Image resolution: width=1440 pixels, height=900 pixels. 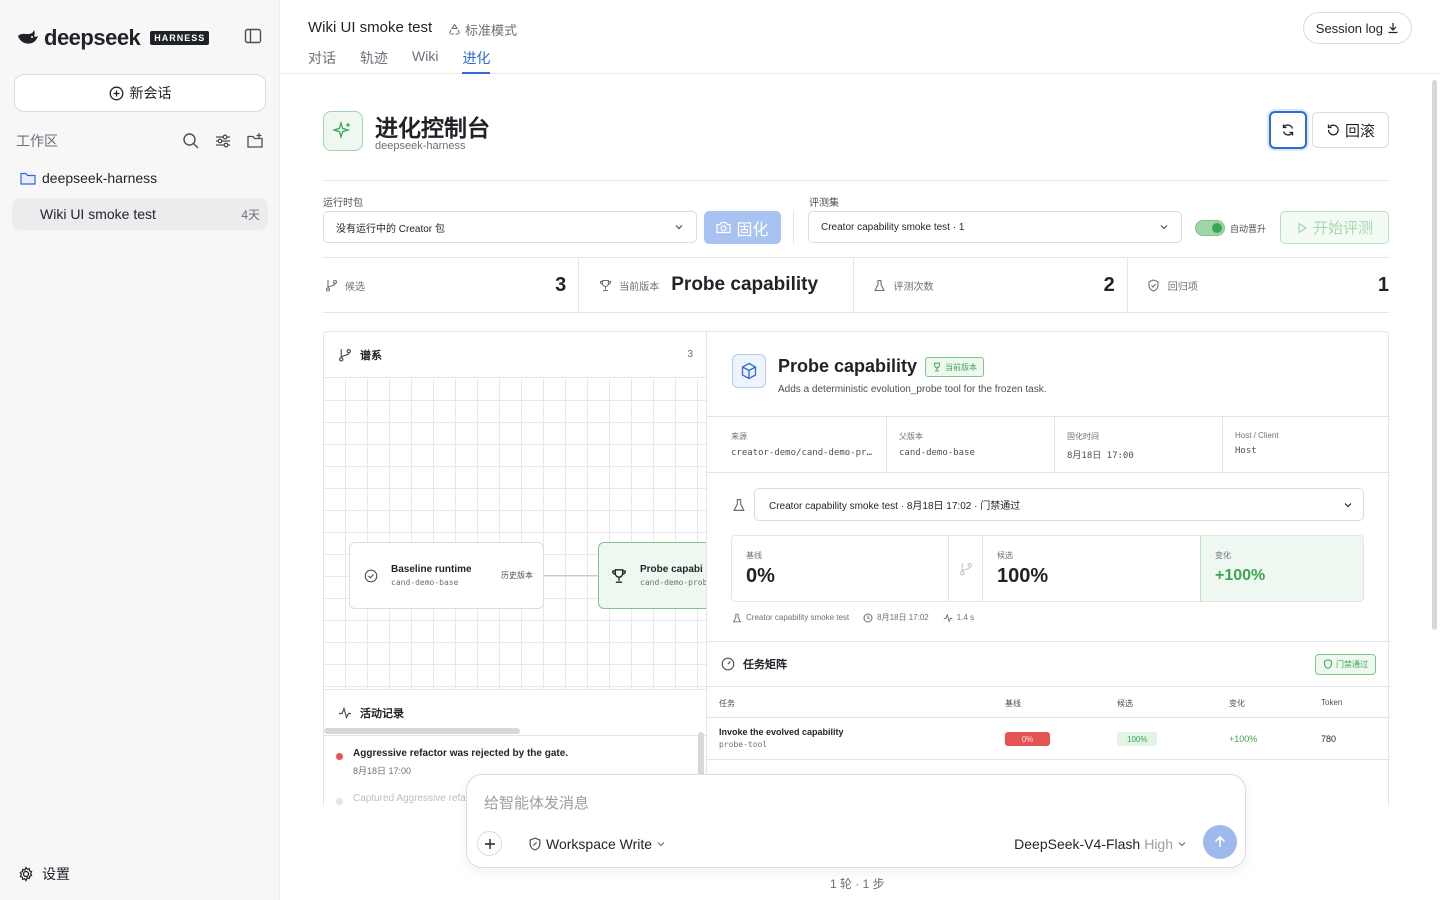 What do you see at coordinates (113, 38) in the screenshot?
I see `logo: deepseek HARNESS` at bounding box center [113, 38].